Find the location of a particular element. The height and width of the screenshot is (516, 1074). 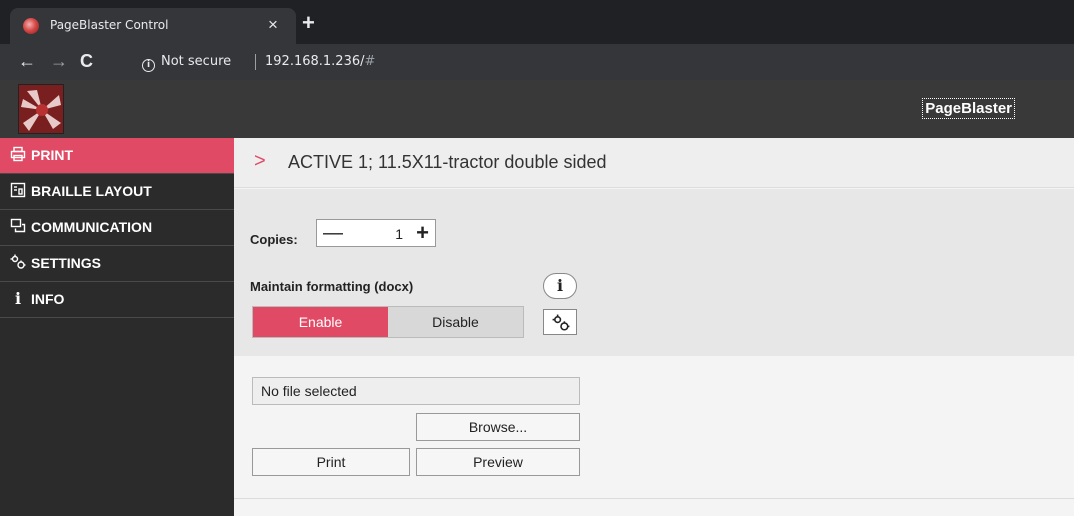

print-button: Print is located at coordinates (331, 462).